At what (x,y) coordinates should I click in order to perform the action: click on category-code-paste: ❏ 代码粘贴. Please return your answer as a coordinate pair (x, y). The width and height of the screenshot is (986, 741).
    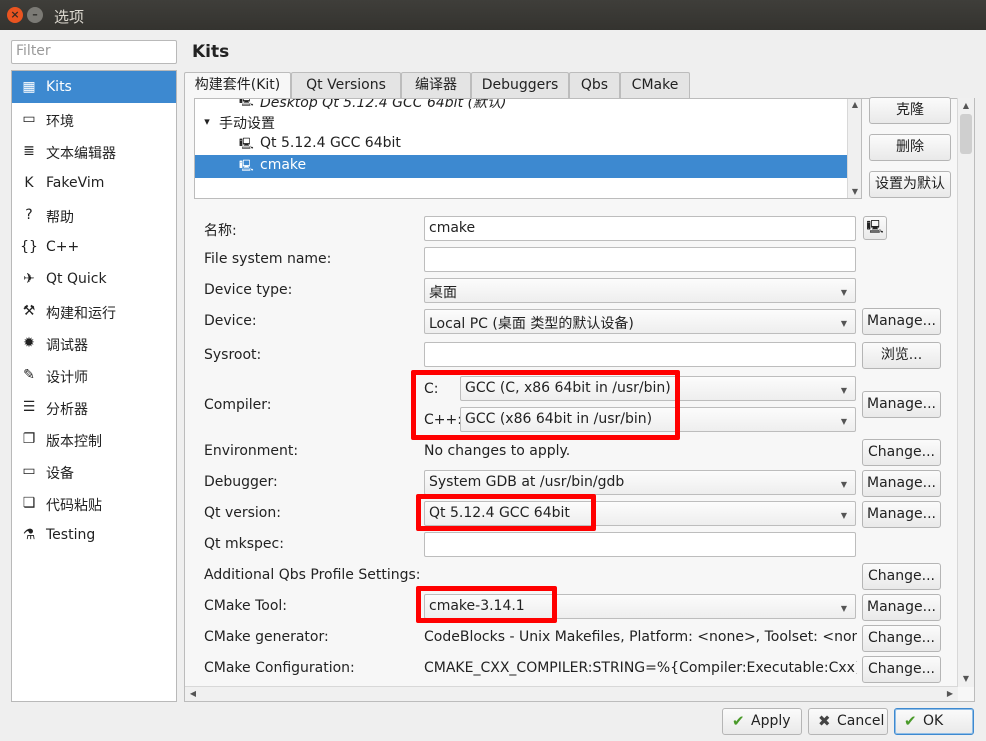
    Looking at the image, I should click on (94, 503).